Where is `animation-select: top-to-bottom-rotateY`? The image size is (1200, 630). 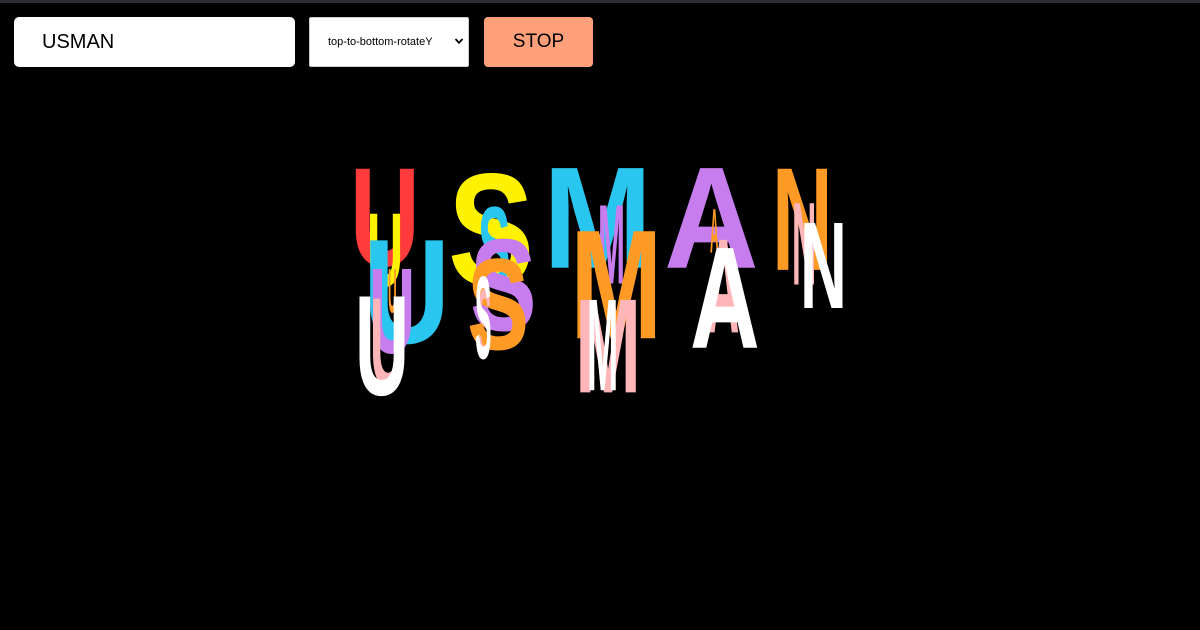
animation-select: top-to-bottom-rotateY is located at coordinates (389, 42).